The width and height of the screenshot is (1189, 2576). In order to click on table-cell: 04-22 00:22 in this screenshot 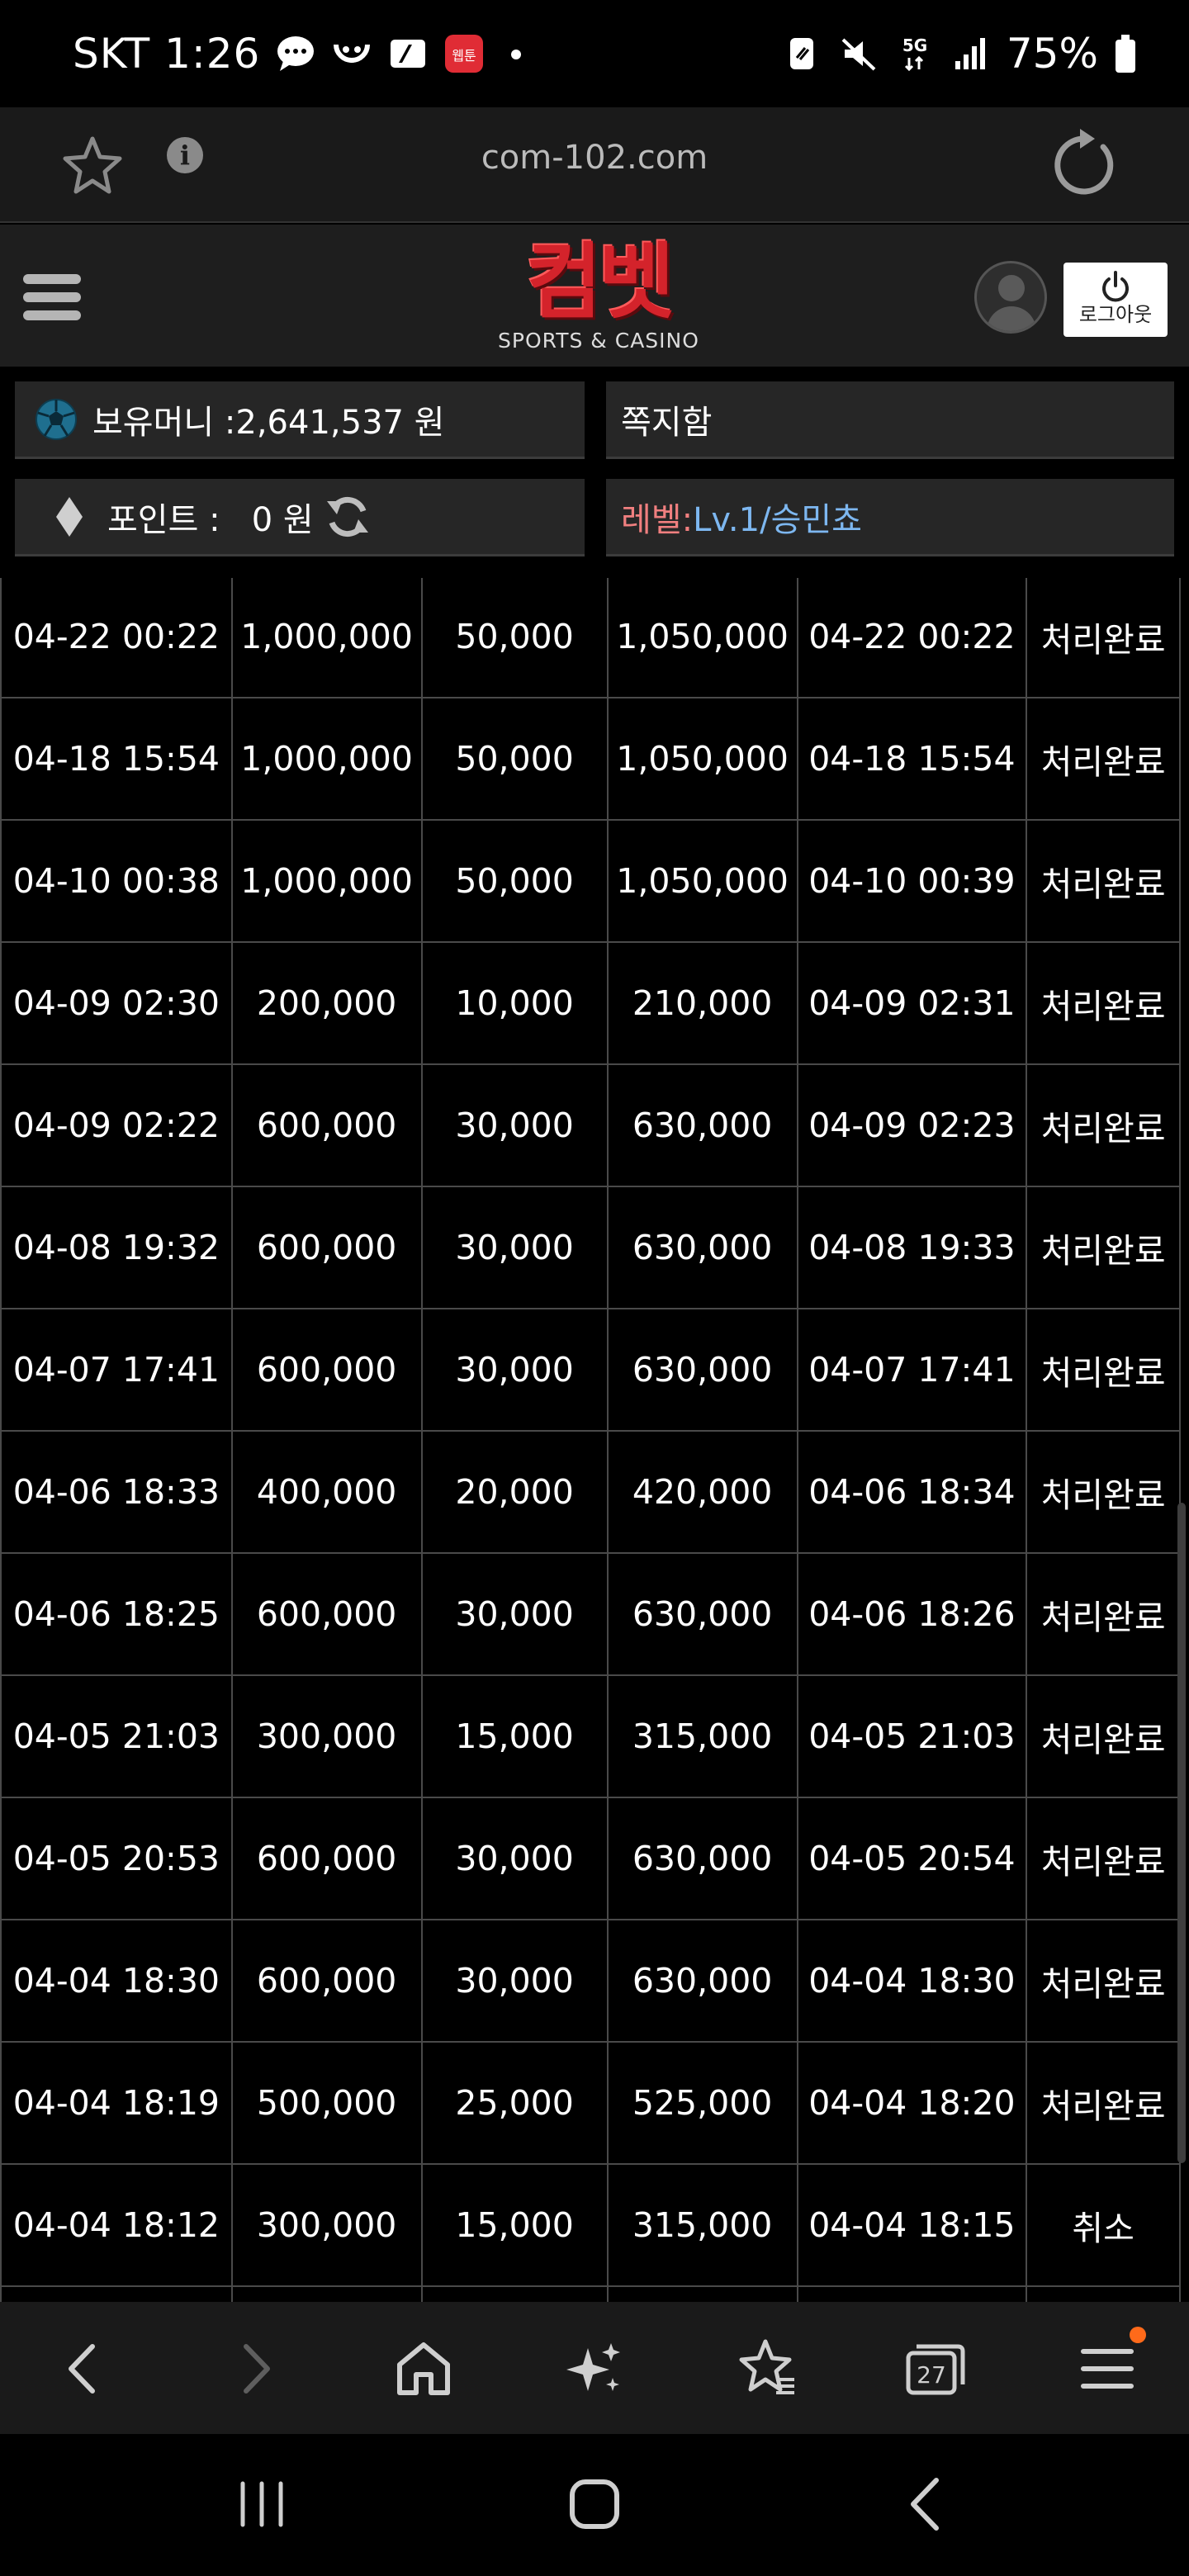, I will do `click(116, 638)`.